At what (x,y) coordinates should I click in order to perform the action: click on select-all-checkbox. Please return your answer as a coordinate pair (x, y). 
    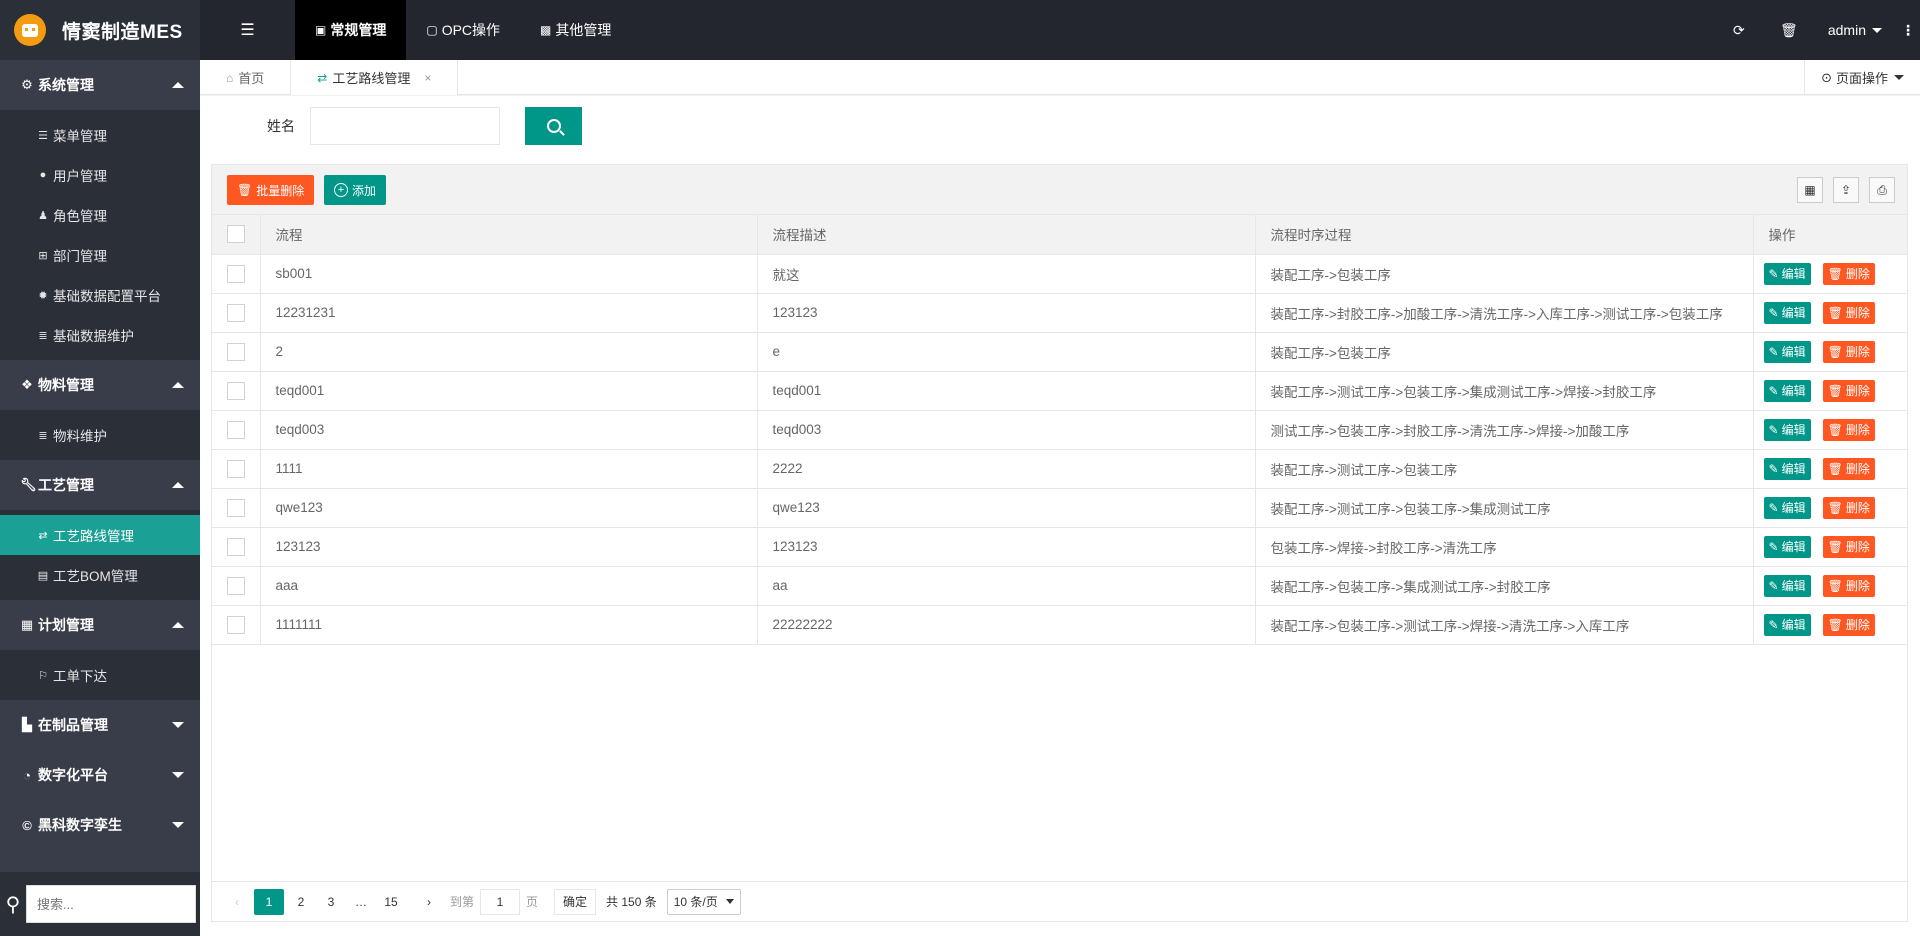
    Looking at the image, I should click on (235, 234).